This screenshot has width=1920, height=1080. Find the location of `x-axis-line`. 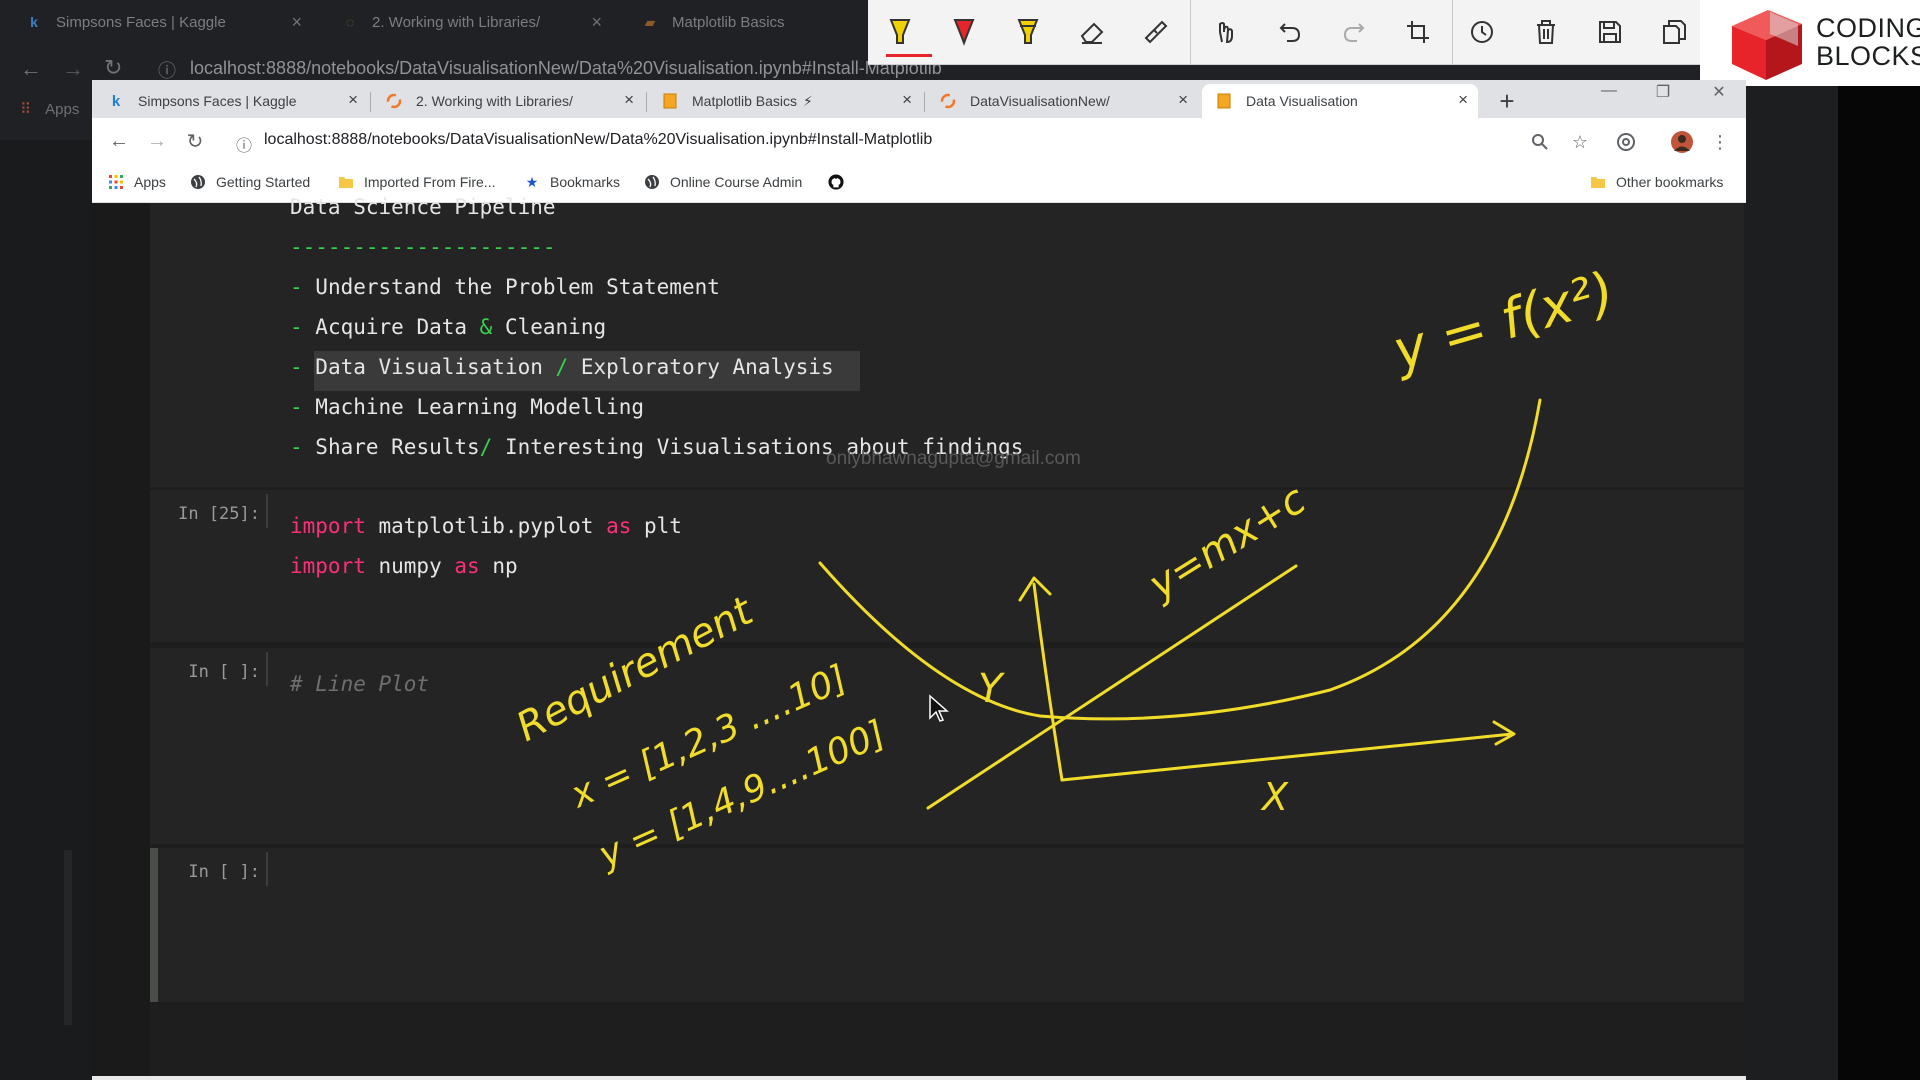

x-axis-line is located at coordinates (1287, 757).